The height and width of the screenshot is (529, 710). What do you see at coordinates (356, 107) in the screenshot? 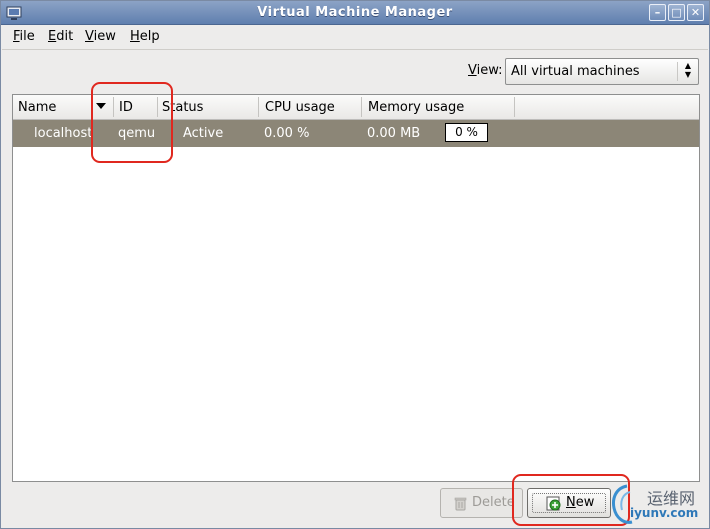
I see `list-header: Name ID Status CPU usage Memory usage` at bounding box center [356, 107].